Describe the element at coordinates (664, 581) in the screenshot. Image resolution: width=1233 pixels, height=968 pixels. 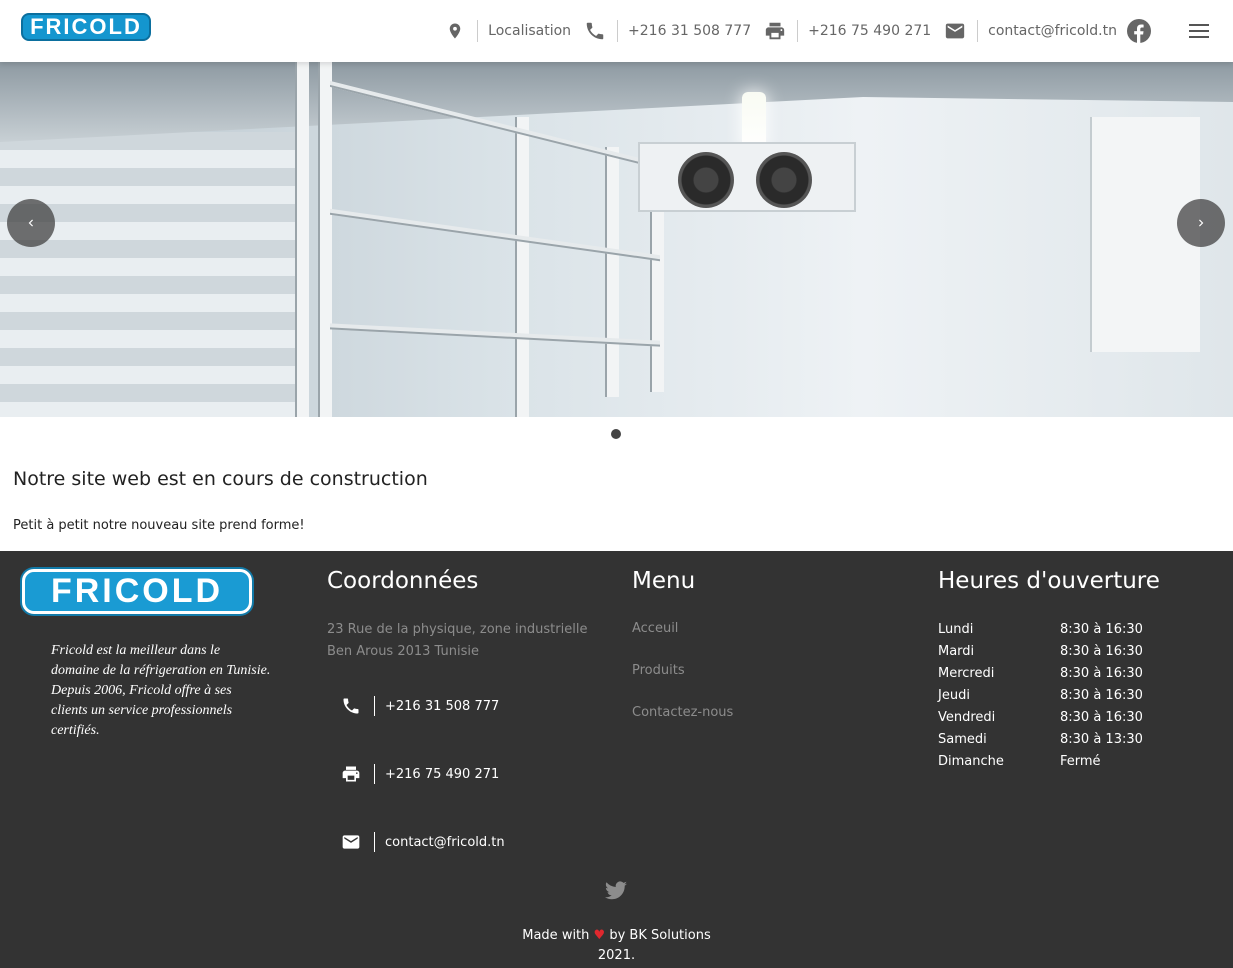
I see `menu-heading: Menu` at that location.